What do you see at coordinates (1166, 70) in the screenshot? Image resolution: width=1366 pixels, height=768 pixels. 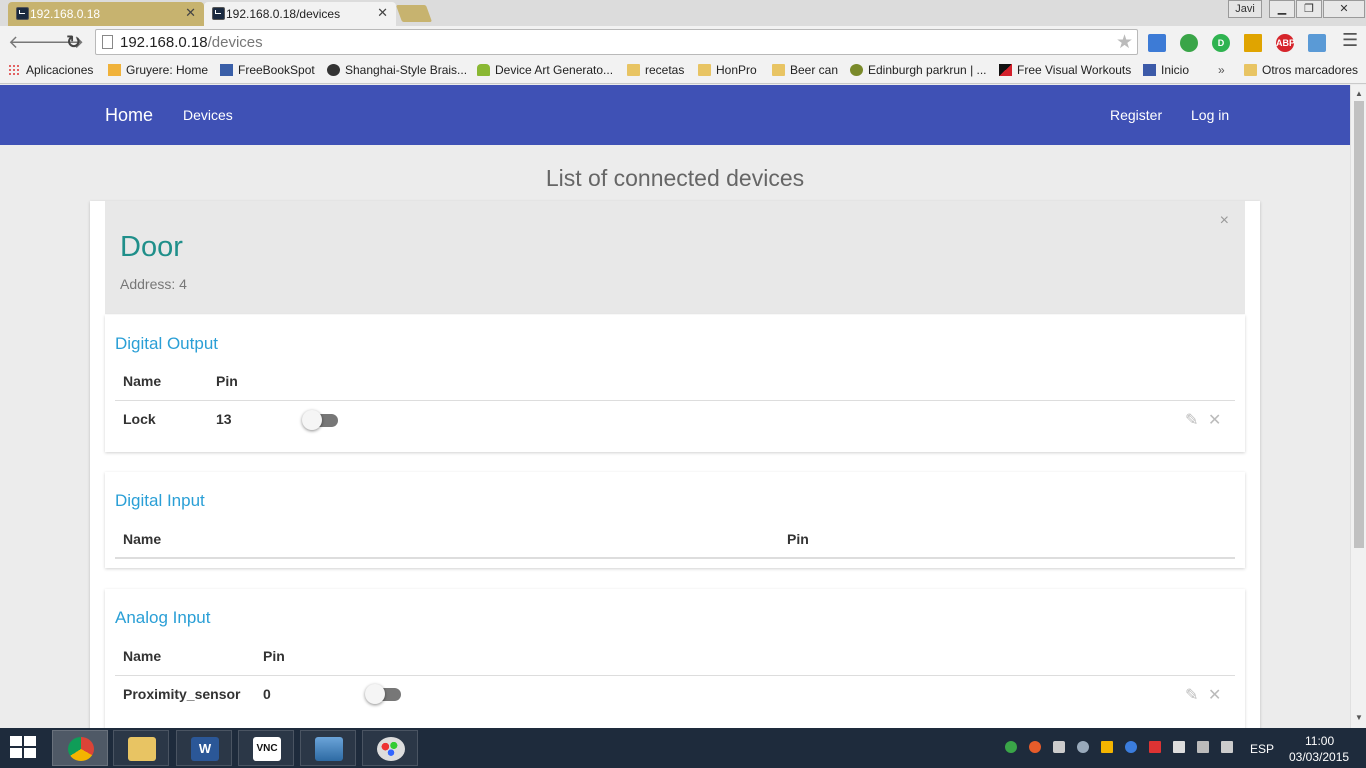 I see `bookmark-inicio: Inicio` at bounding box center [1166, 70].